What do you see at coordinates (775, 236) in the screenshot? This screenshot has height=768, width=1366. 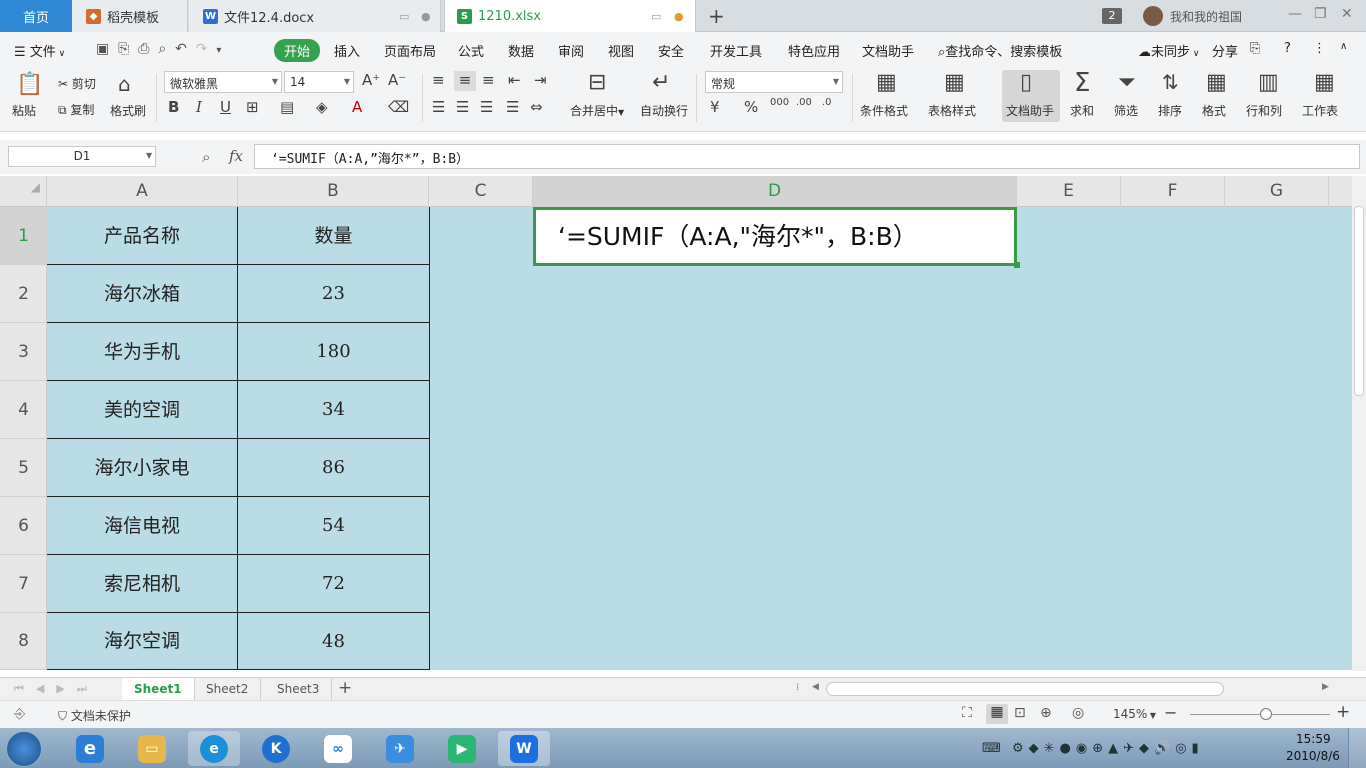 I see `cell-d1-selected: ‘=SUMIF（A:A,"海尔*"，B:B）` at bounding box center [775, 236].